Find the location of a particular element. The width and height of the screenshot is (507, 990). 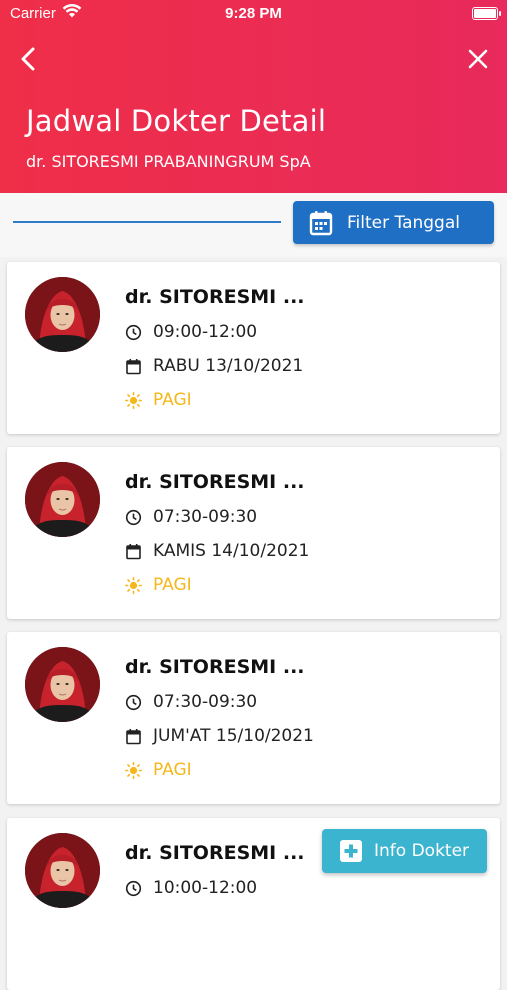

schedule-time: 09:00-12:00 is located at coordinates (205, 332).